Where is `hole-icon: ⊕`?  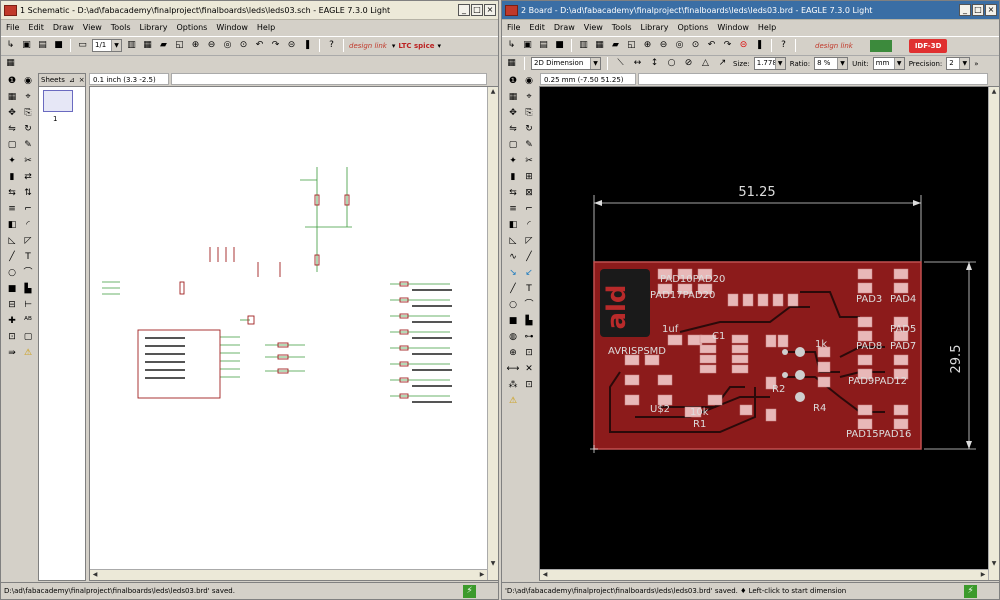
hole-icon: ⊕ is located at coordinates (513, 353).